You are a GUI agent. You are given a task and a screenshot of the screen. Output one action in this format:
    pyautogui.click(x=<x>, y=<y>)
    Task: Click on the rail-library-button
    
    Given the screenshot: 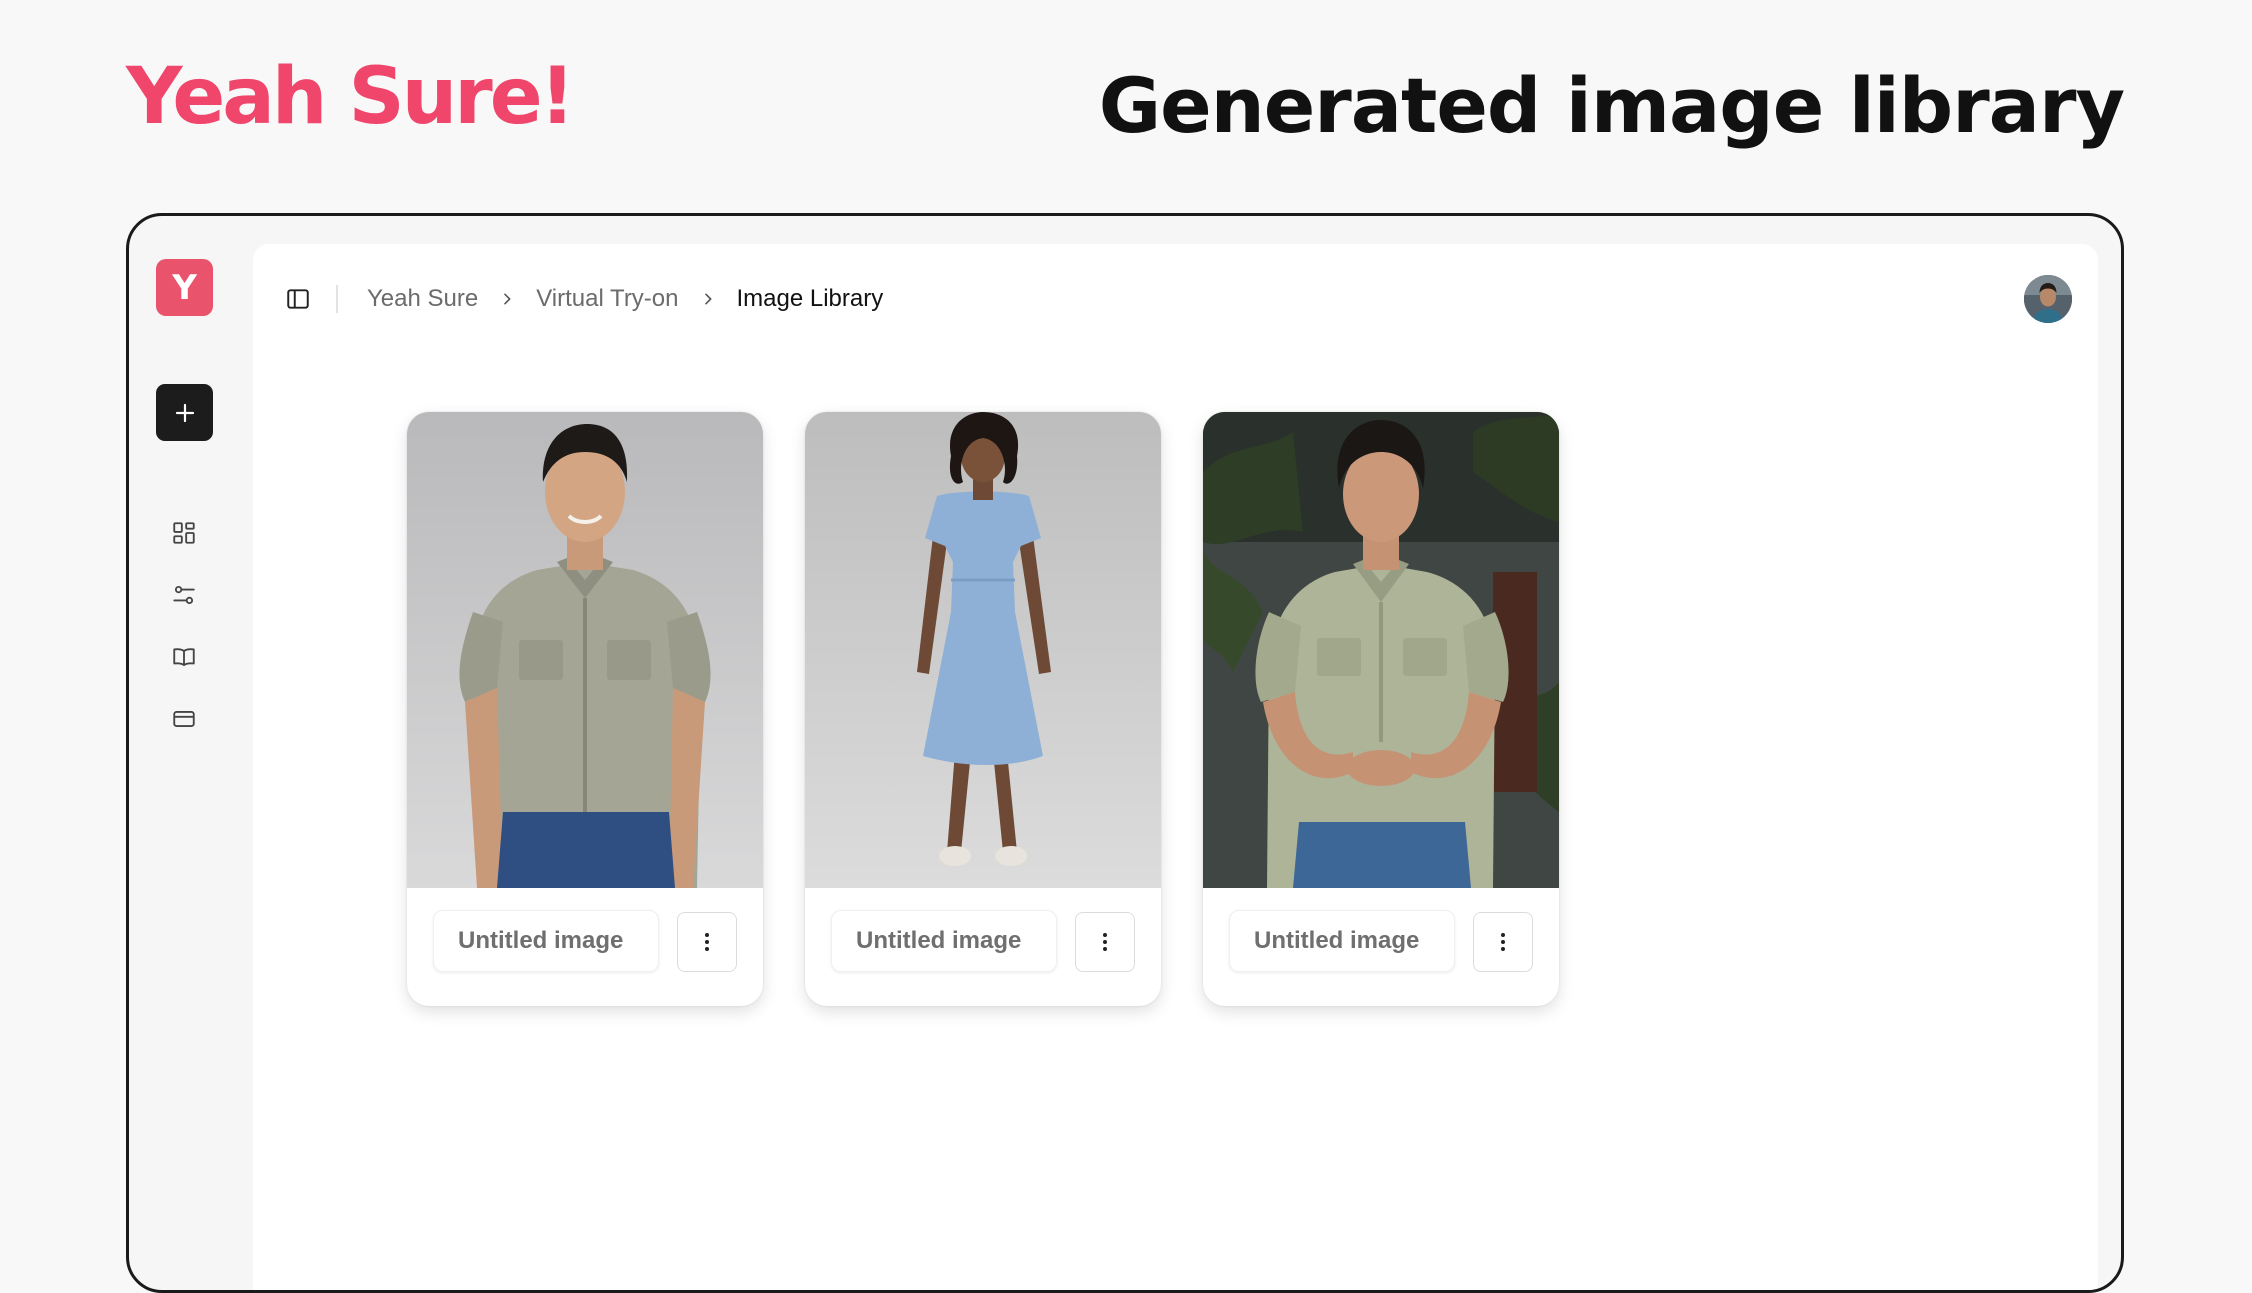 What is the action you would take?
    pyautogui.click(x=184, y=657)
    